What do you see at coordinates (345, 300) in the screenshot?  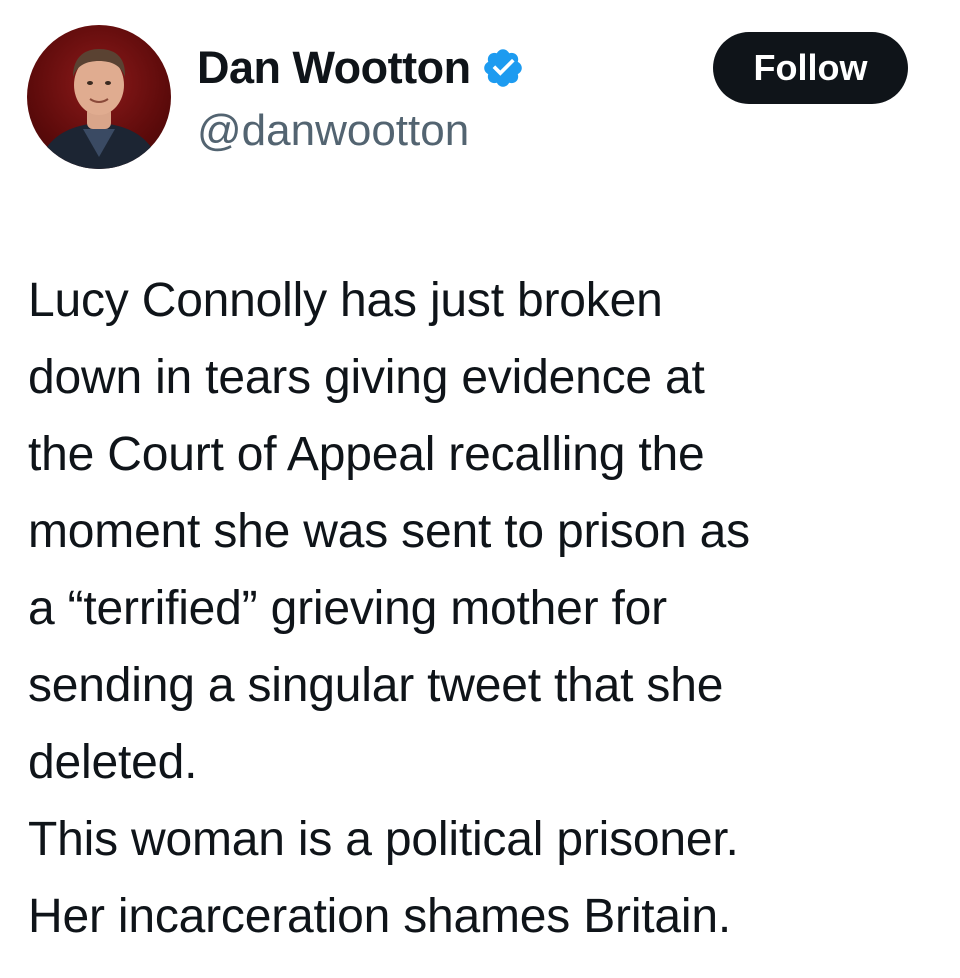 I see `tweet-text-line: Lucy Connolly has just broken` at bounding box center [345, 300].